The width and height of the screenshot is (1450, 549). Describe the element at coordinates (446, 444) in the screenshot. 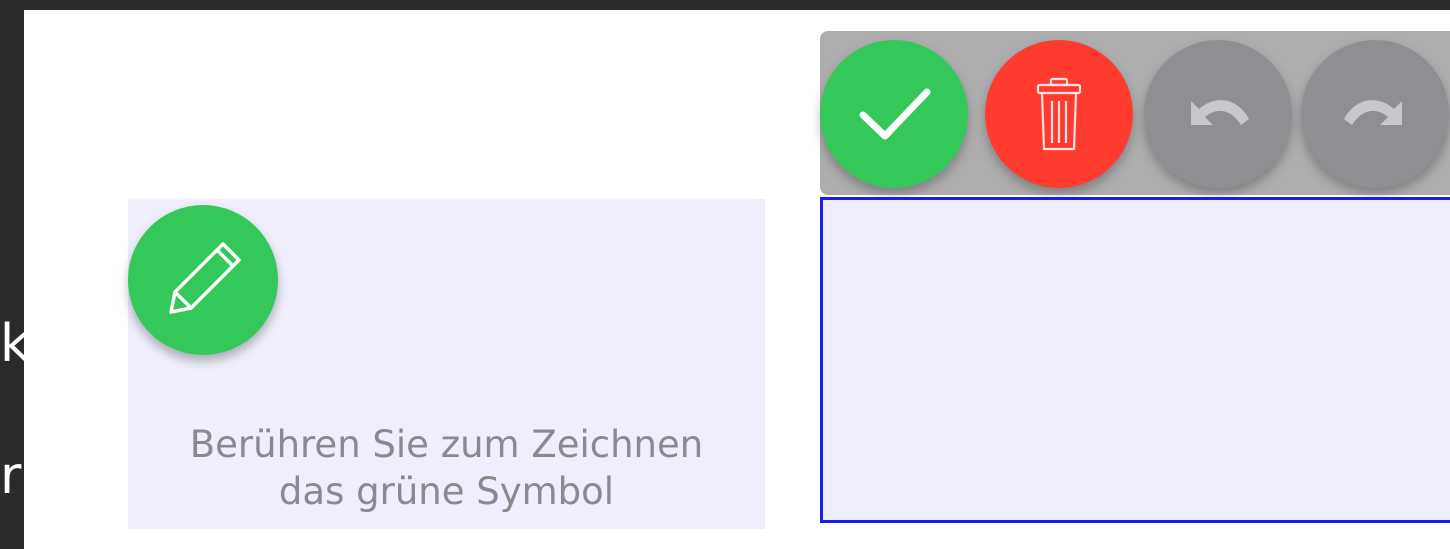

I see `hint-line: Berühren Sie zum Zeichnen` at that location.